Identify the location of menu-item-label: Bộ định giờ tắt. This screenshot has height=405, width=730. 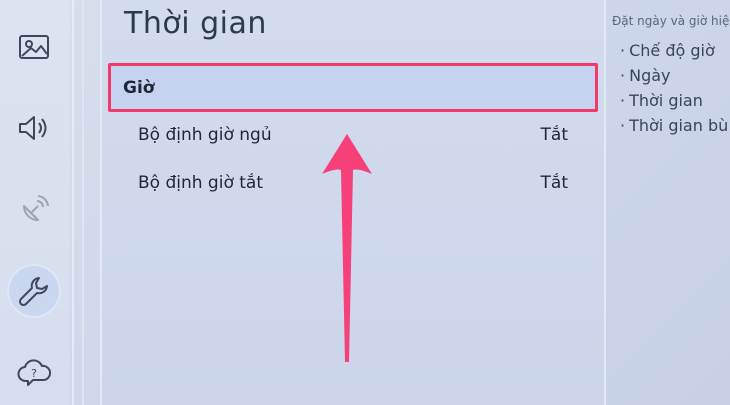
(201, 183).